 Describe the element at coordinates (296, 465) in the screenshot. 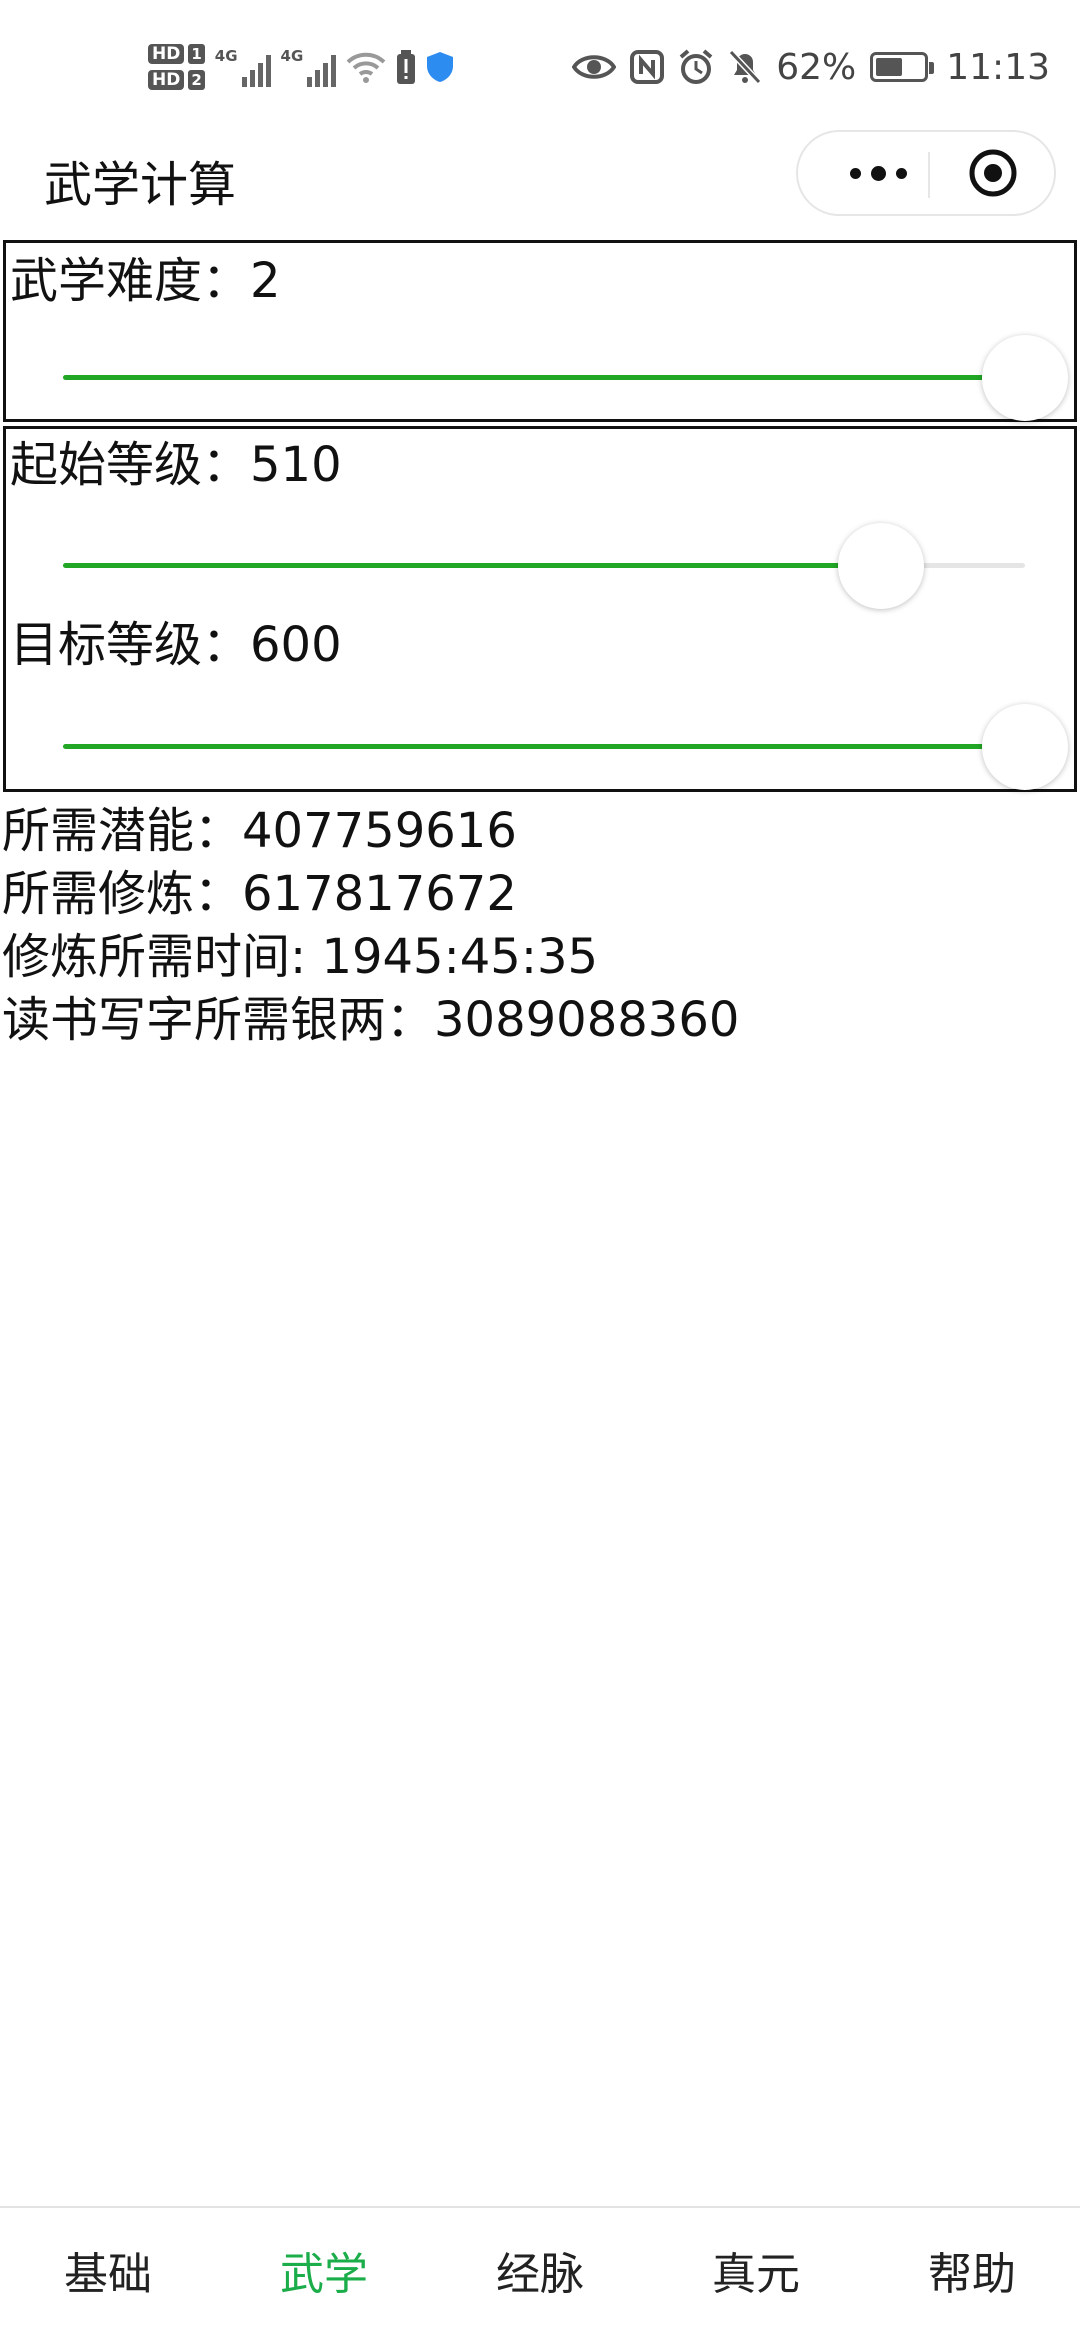

I see `start-level-value: 510` at that location.